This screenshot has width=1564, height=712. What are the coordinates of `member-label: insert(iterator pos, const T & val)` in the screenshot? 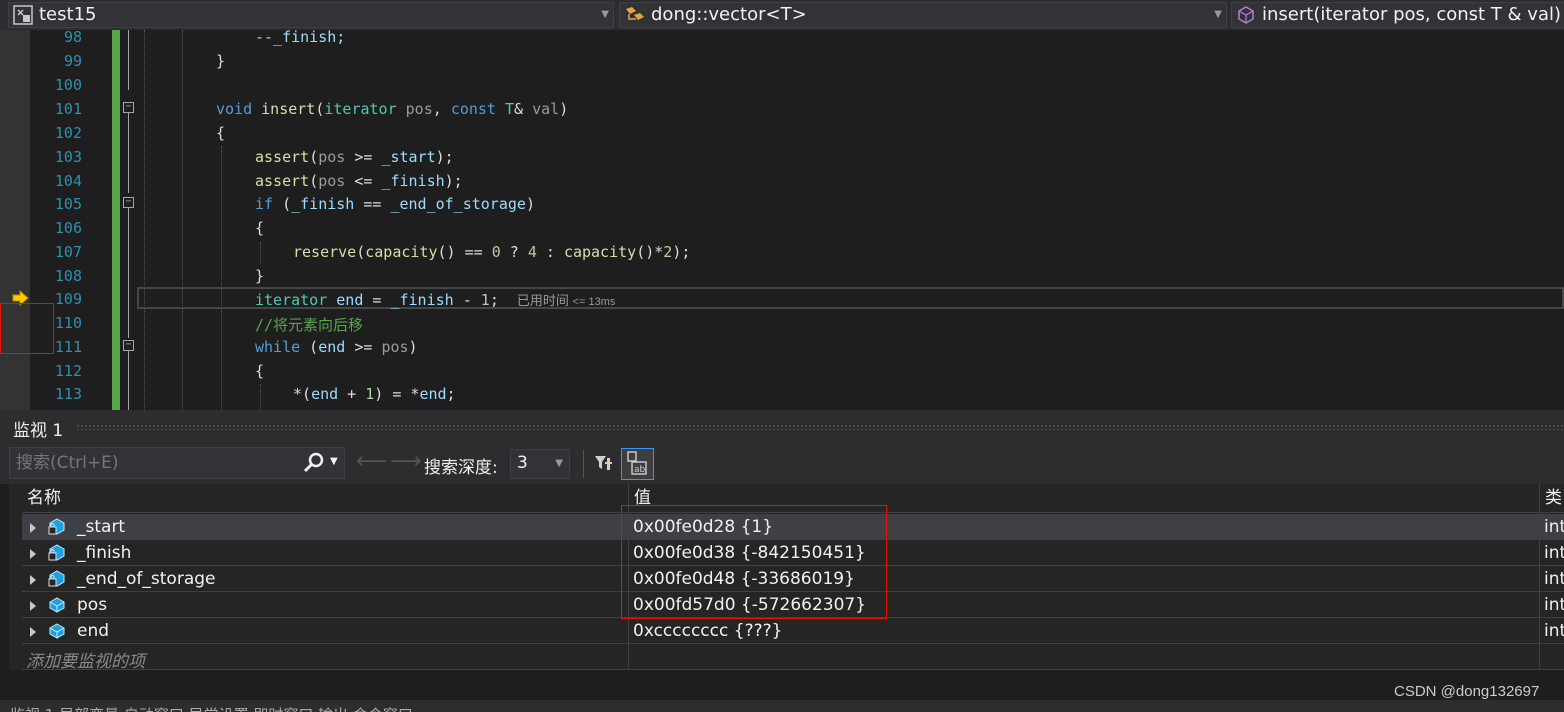 It's located at (1412, 14).